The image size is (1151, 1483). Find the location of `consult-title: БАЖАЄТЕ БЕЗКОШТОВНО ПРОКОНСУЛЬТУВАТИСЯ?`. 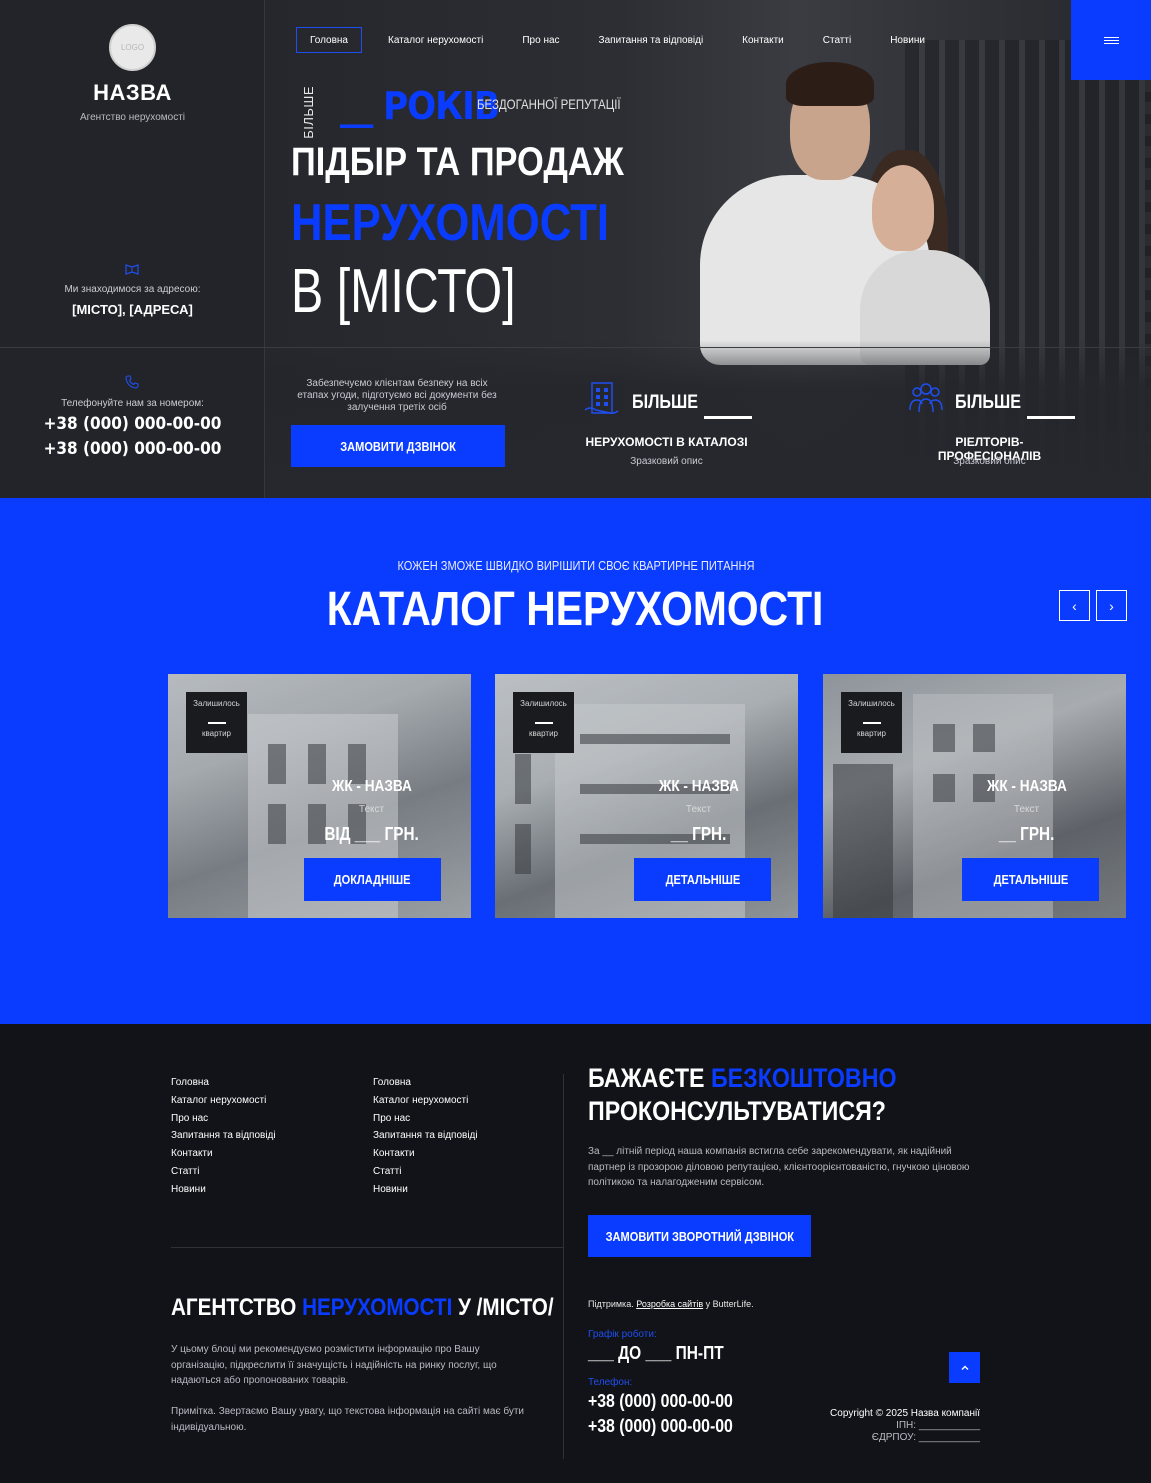

consult-title: БАЖАЄТЕ БЕЗКОШТОВНО ПРОКОНСУЛЬТУВАТИСЯ? is located at coordinates (742, 1095).